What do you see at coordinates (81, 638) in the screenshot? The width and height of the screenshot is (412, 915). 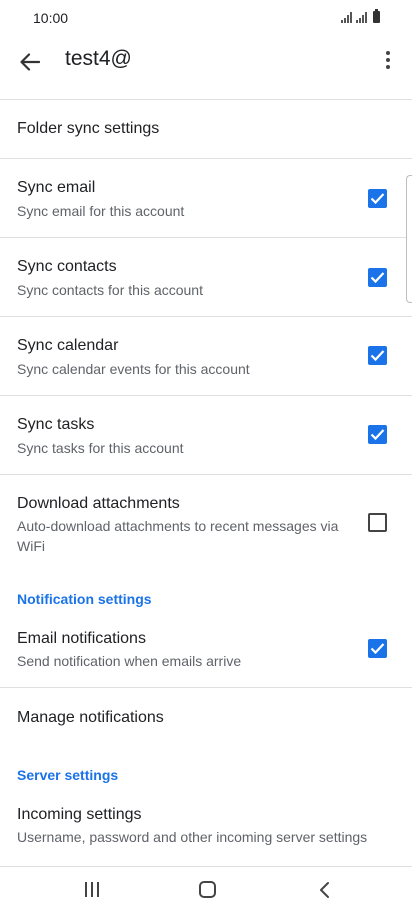 I see `email-notifications-title: Email notifications` at bounding box center [81, 638].